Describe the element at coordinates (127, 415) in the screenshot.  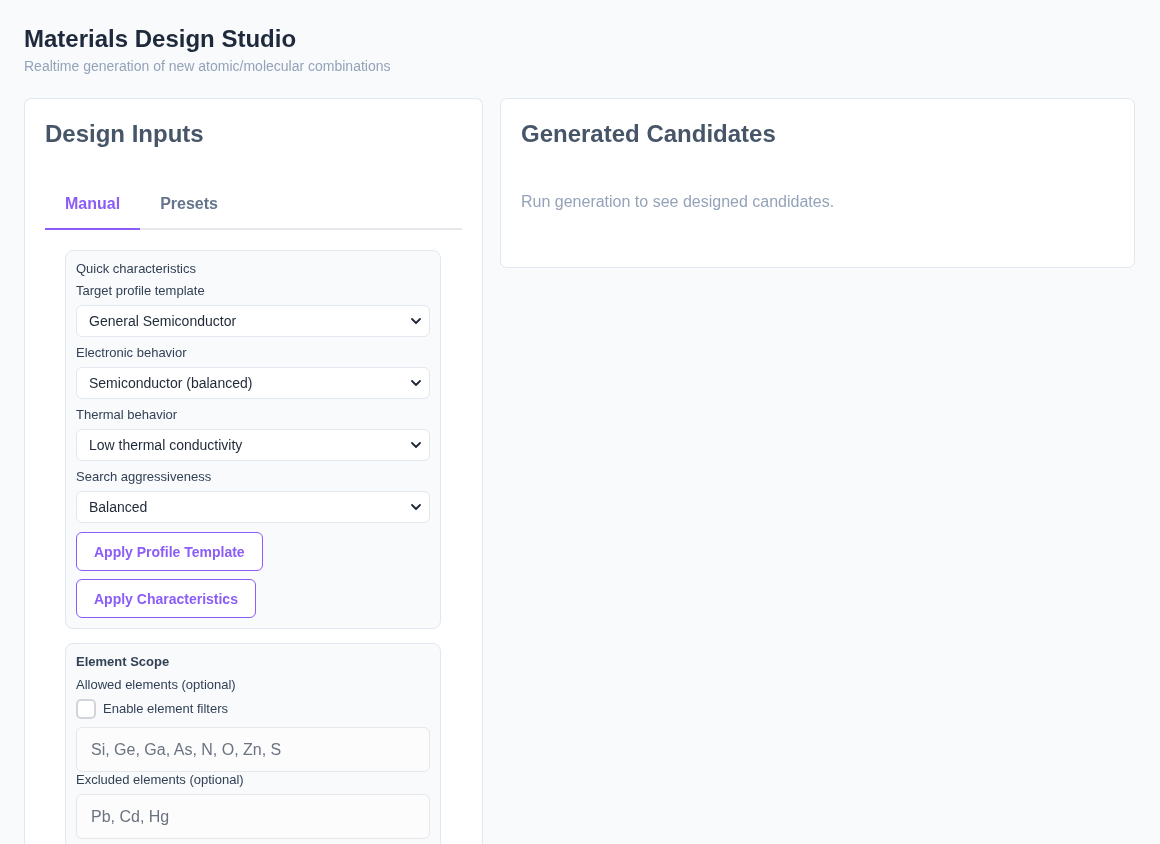
I see `field-label: Thermal behavior` at that location.